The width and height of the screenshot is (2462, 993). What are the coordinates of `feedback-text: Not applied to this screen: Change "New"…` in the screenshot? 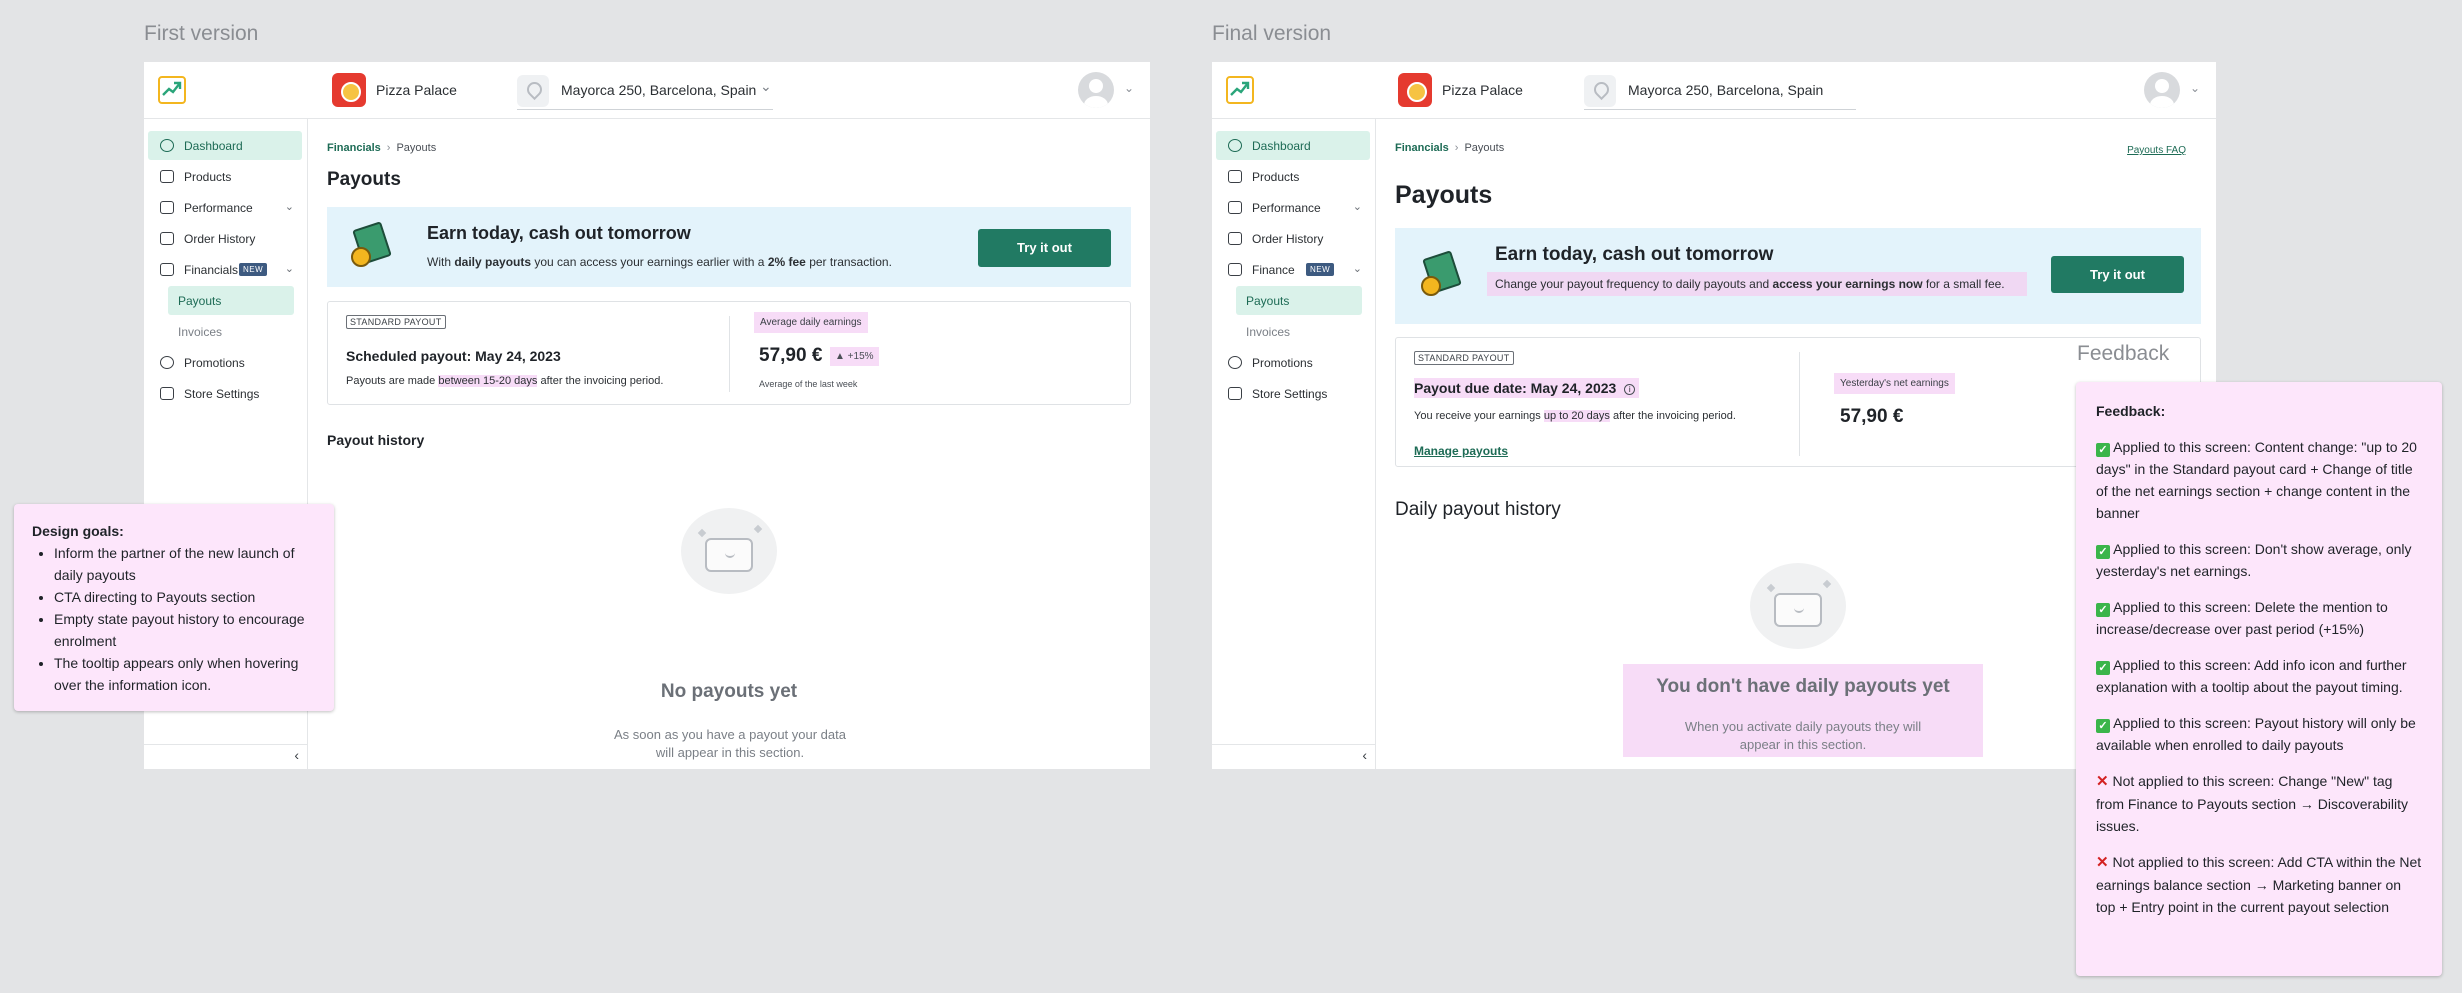 It's located at (2252, 803).